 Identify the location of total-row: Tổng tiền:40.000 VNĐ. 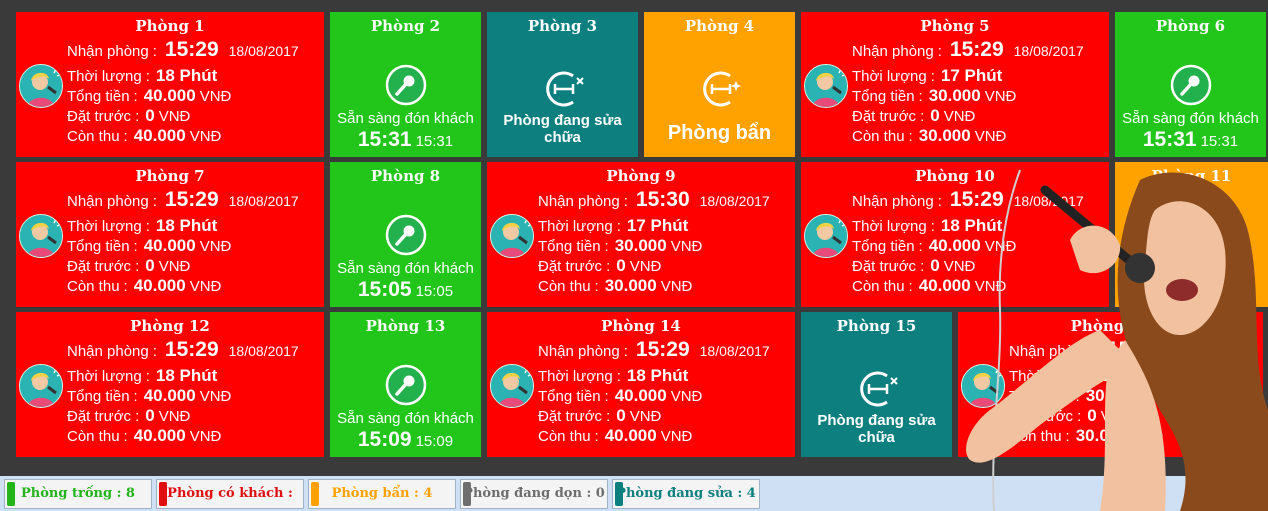
(183, 245).